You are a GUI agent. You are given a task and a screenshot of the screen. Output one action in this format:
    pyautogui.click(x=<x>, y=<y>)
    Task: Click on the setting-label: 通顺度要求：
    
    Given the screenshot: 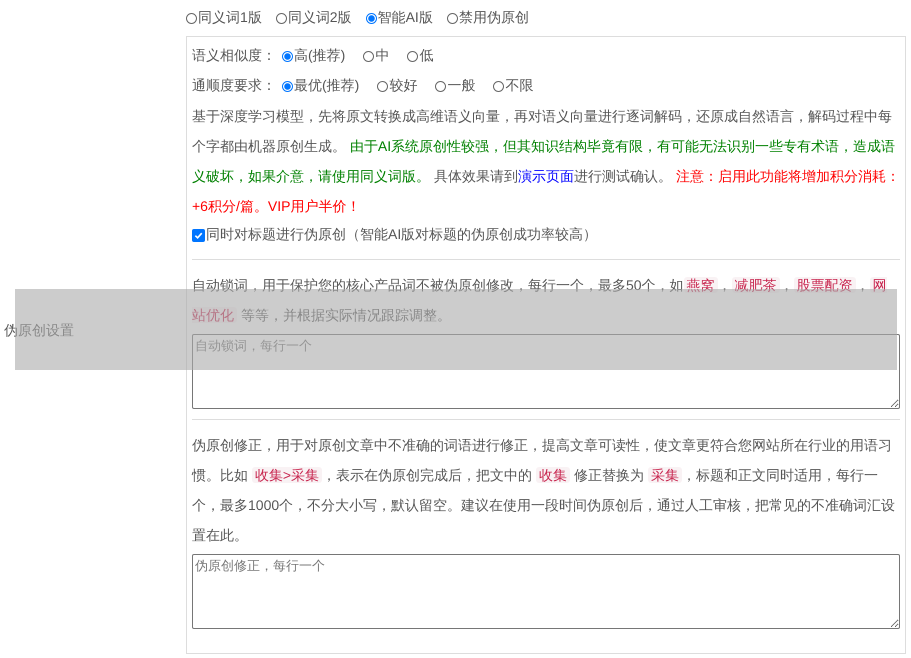 What is the action you would take?
    pyautogui.click(x=234, y=86)
    